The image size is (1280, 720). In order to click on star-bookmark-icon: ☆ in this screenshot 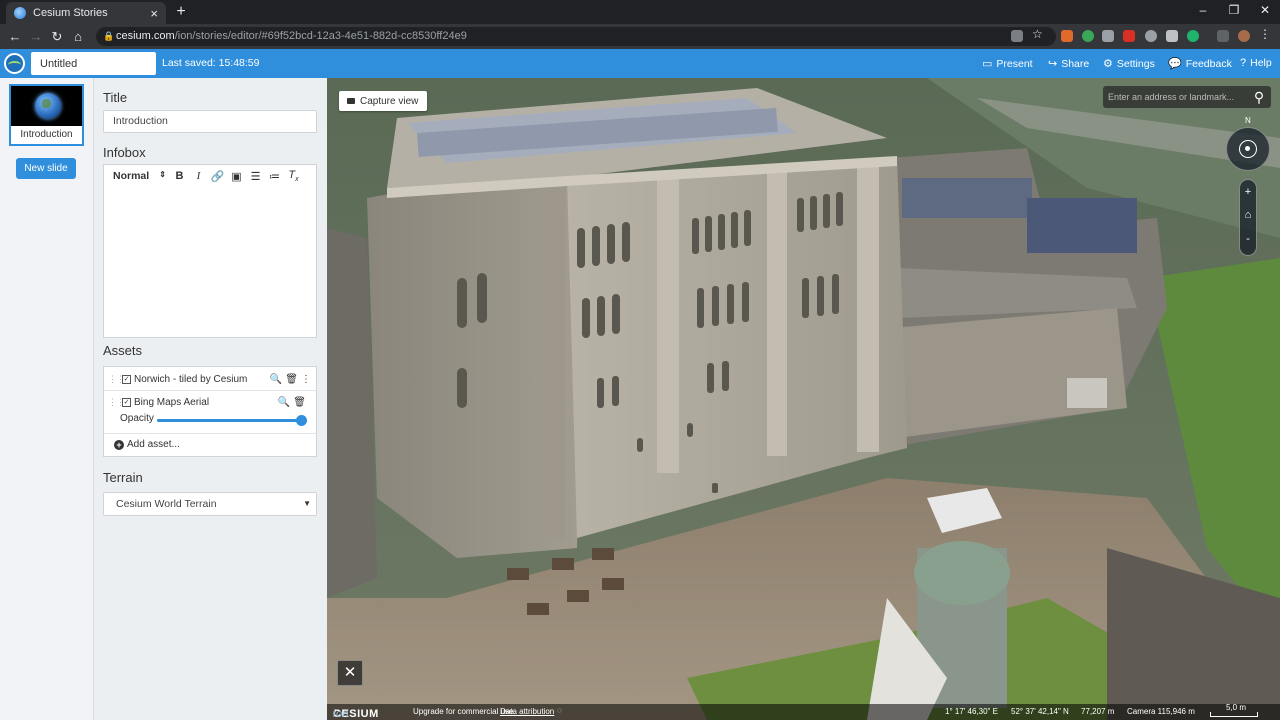, I will do `click(1038, 34)`.